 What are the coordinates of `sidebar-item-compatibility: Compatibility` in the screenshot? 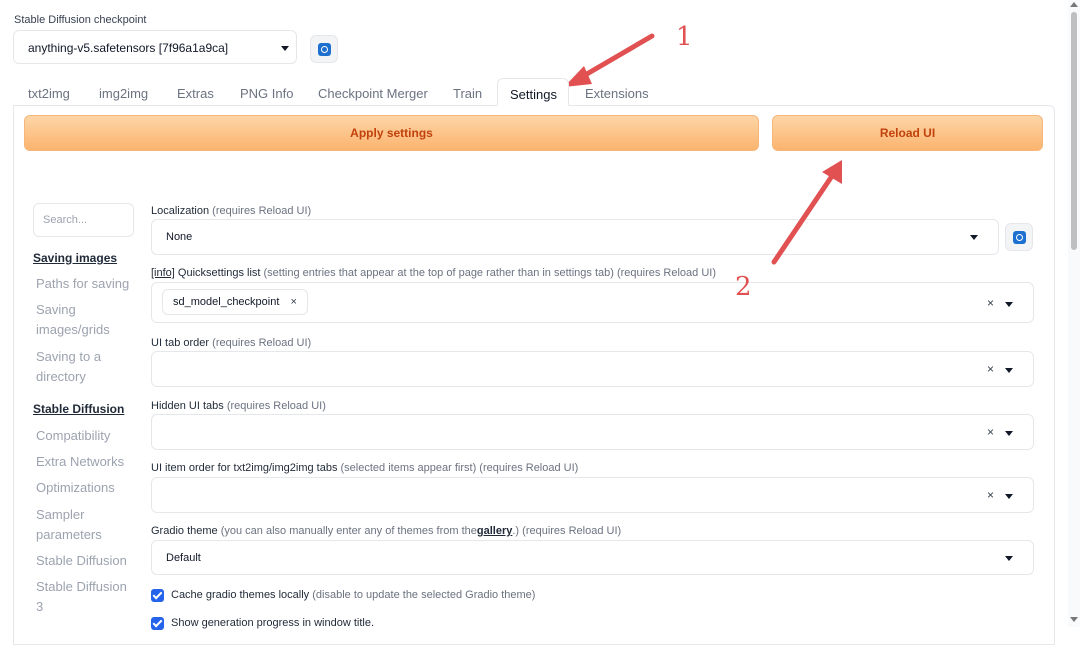 It's located at (86, 436).